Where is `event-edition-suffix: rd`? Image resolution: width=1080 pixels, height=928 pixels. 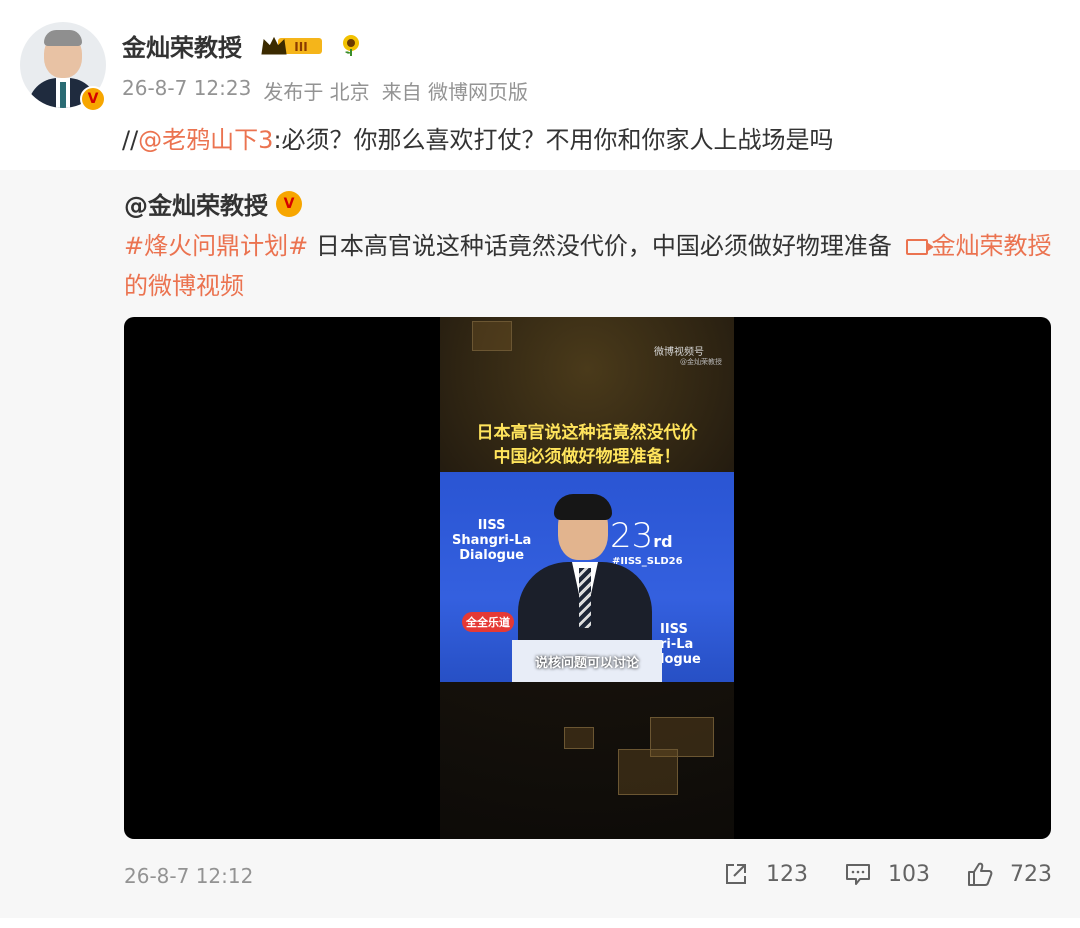
event-edition-suffix: rd is located at coordinates (663, 541).